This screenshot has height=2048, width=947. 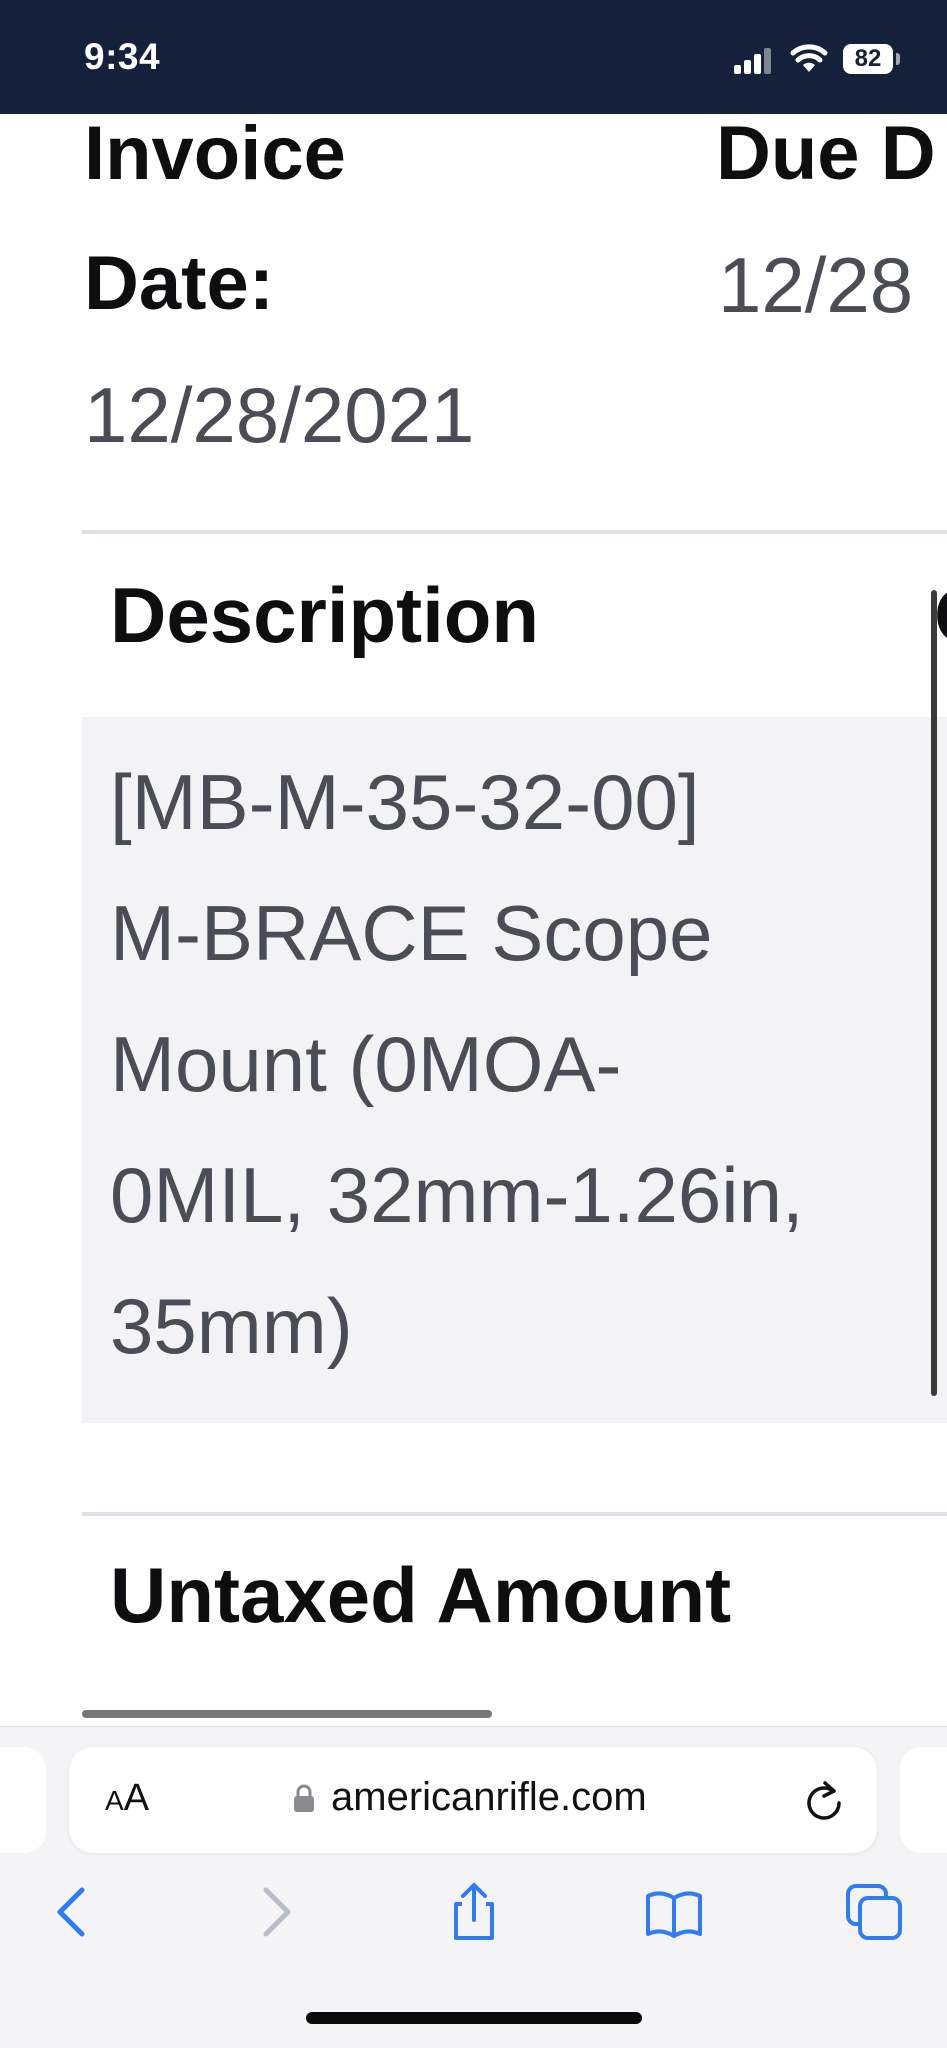 What do you see at coordinates (874, 1912) in the screenshot?
I see `tabs-icon` at bounding box center [874, 1912].